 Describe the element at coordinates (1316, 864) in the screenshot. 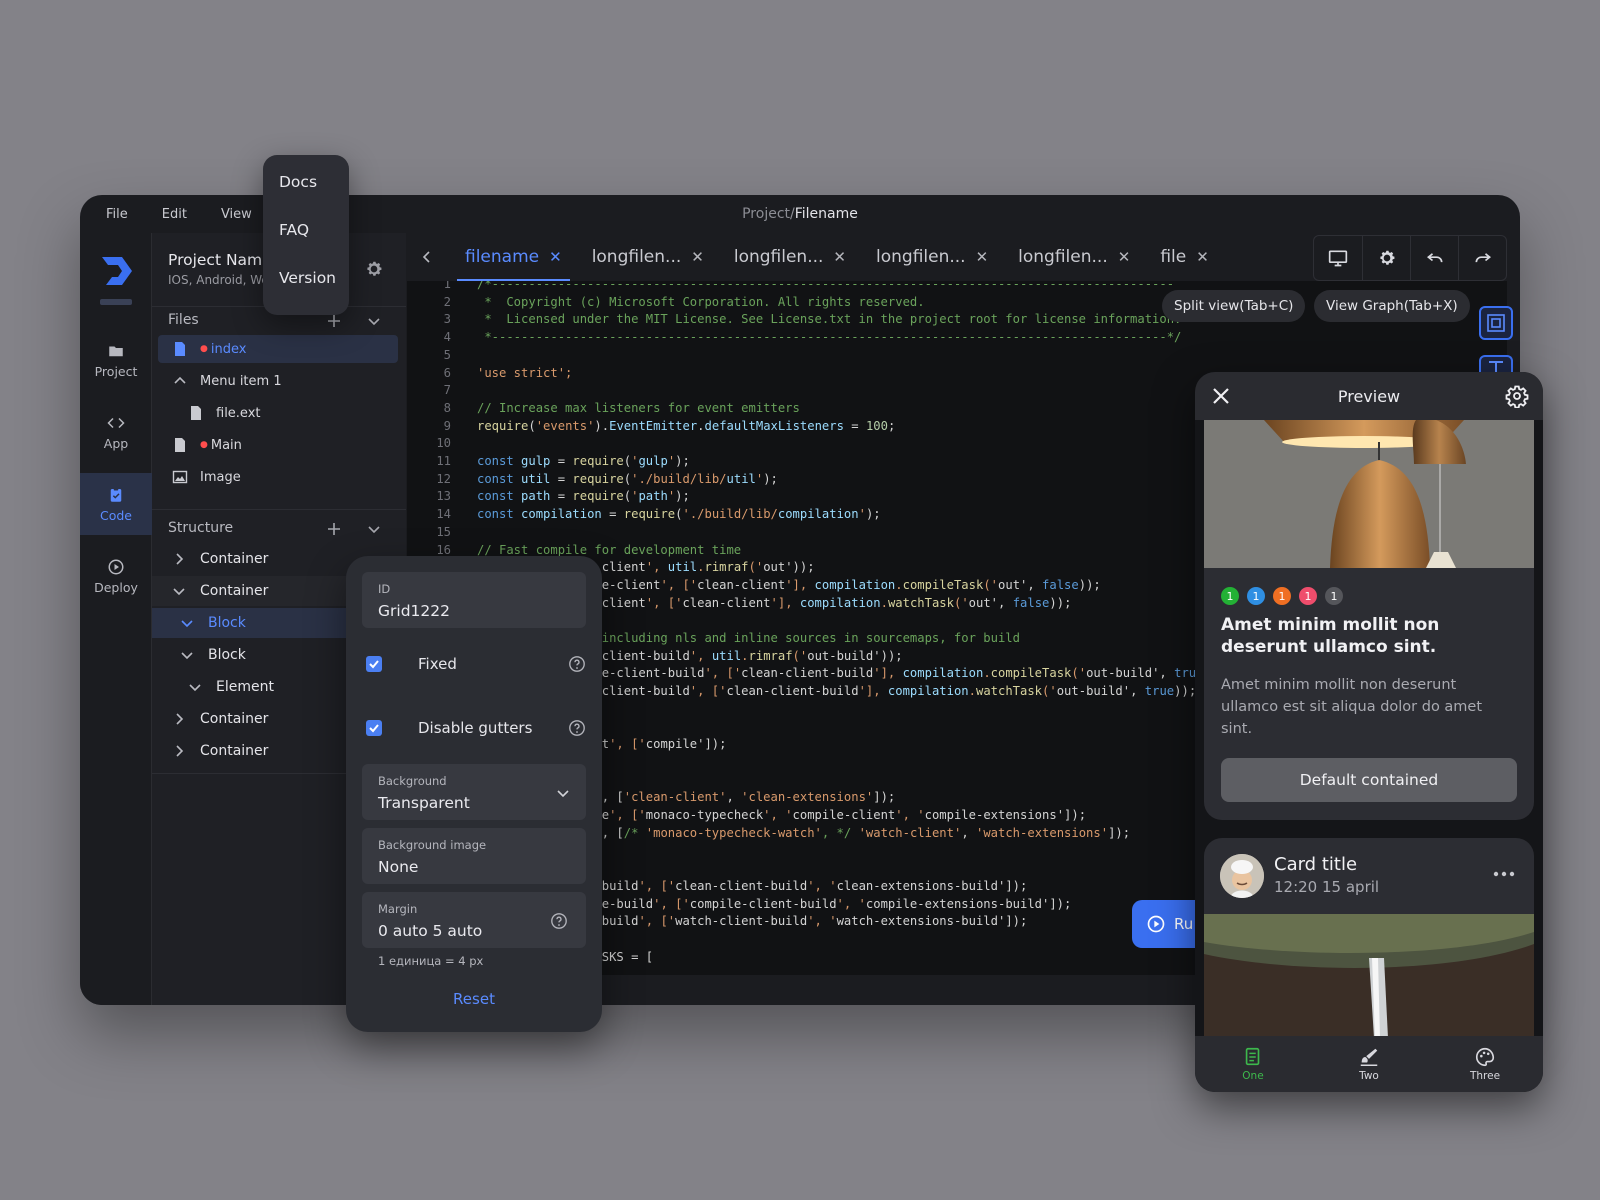

I see `card-title: Card title` at that location.